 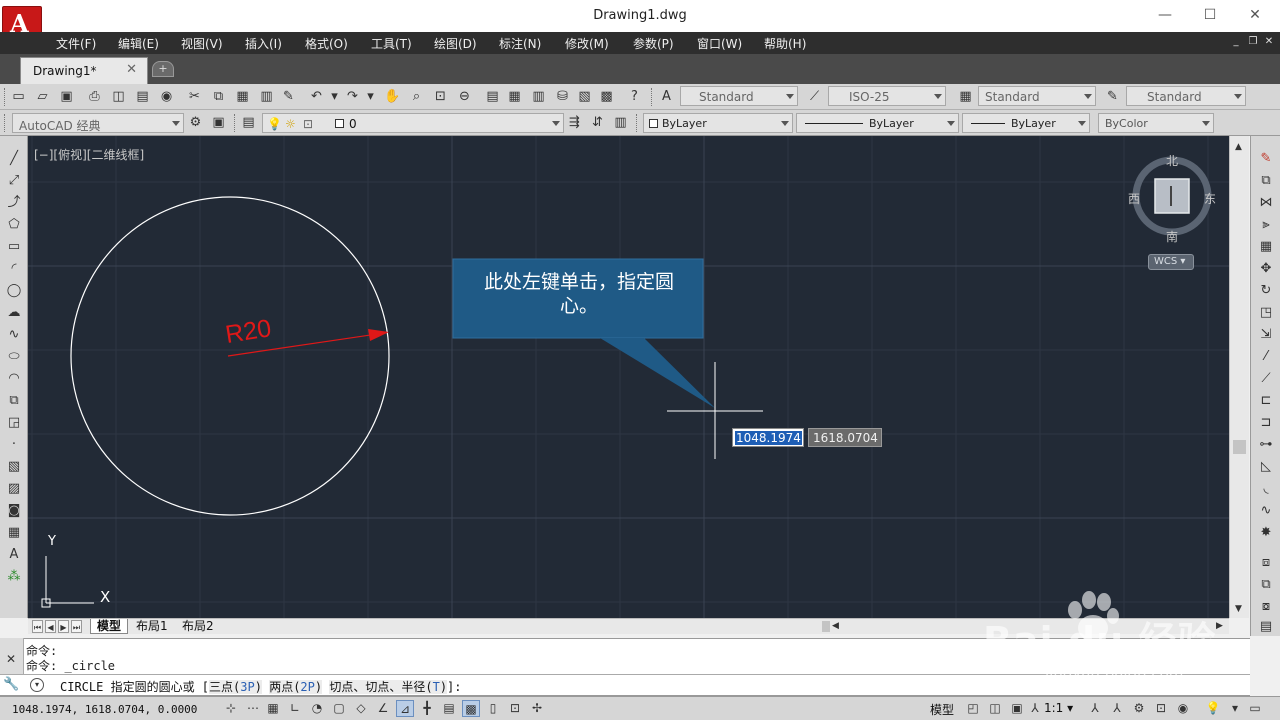 I want to click on help-icon: ?, so click(x=634, y=96).